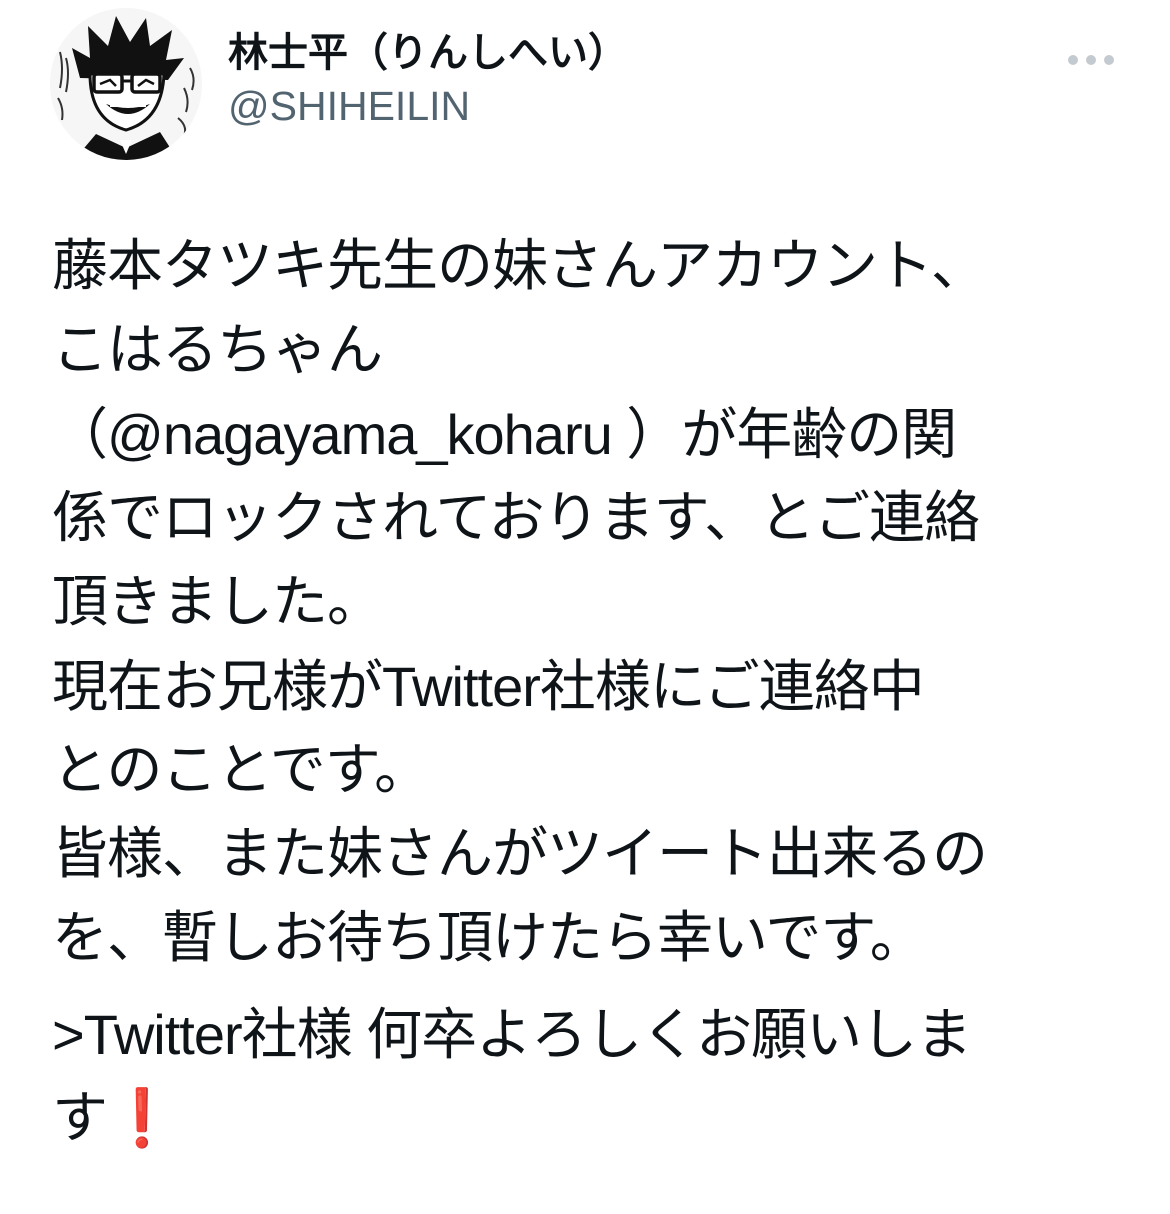  I want to click on user-handle: @SHIHEILIN, so click(428, 106).